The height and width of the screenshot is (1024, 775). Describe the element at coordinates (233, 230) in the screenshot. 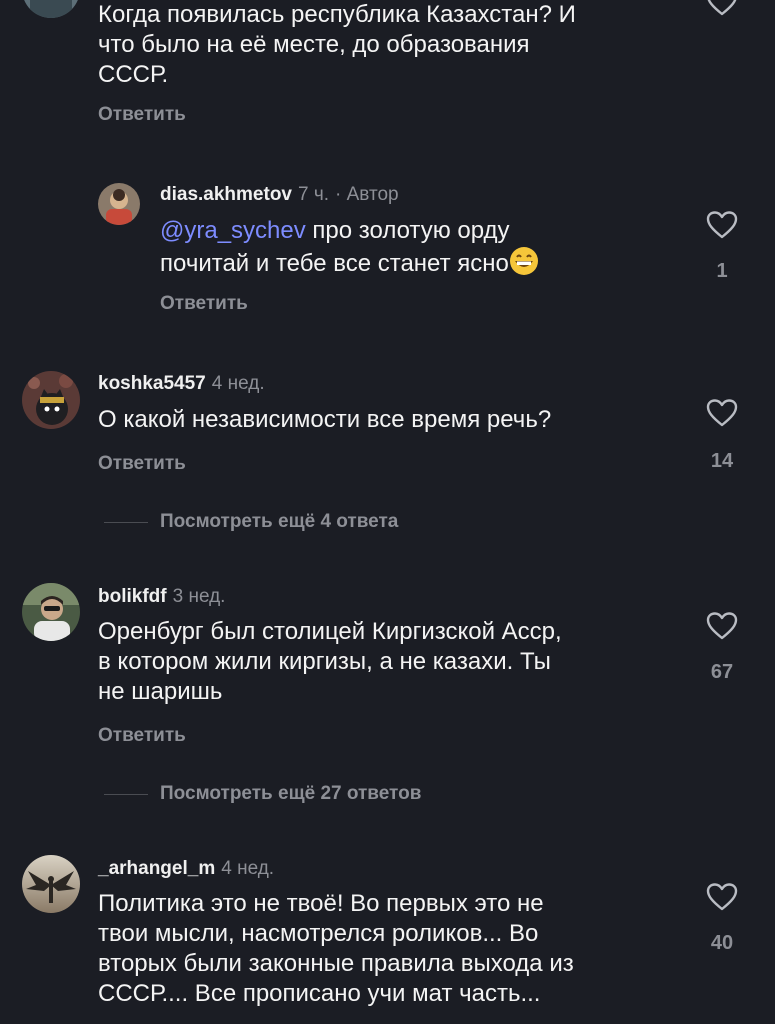

I see `mention-link: @yra_sychev` at that location.